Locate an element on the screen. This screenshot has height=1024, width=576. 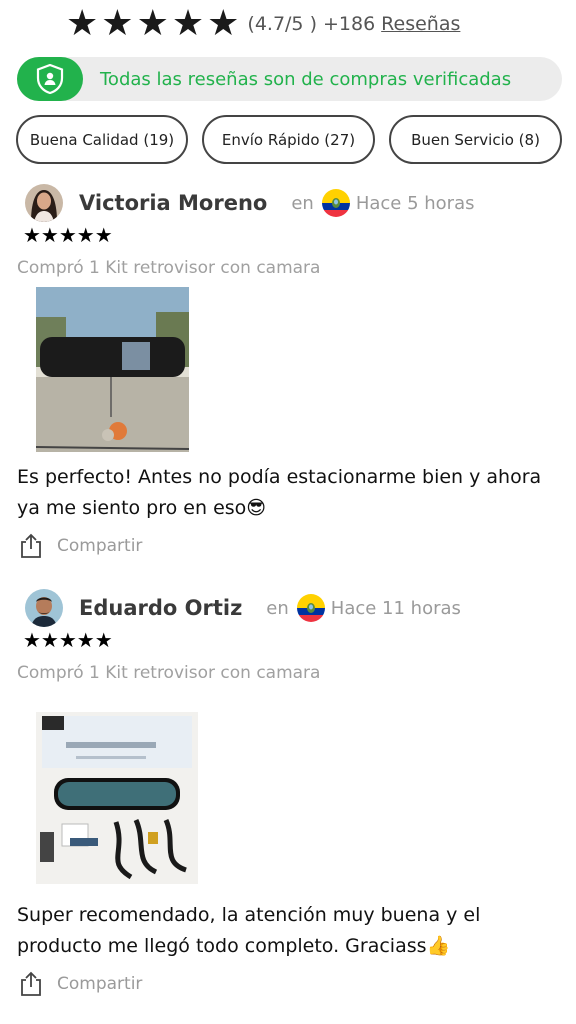
review-header: Victoria Moreno en Hace 5 horas is located at coordinates (250, 203).